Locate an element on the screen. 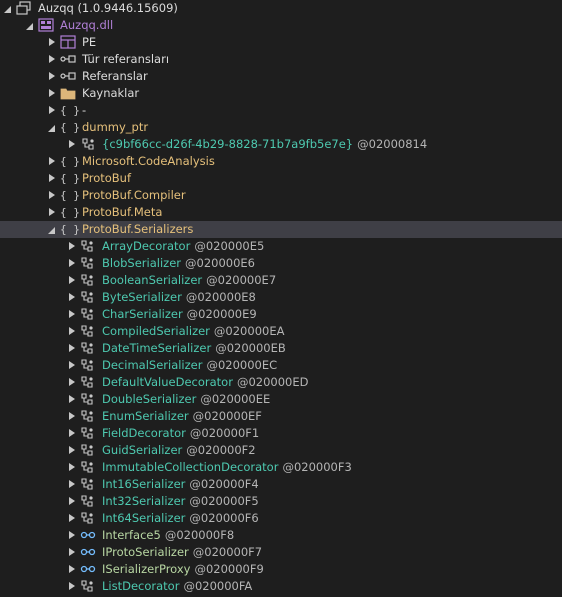  tree-row-type: DateTimeSerializer @020000EB is located at coordinates (281, 348).